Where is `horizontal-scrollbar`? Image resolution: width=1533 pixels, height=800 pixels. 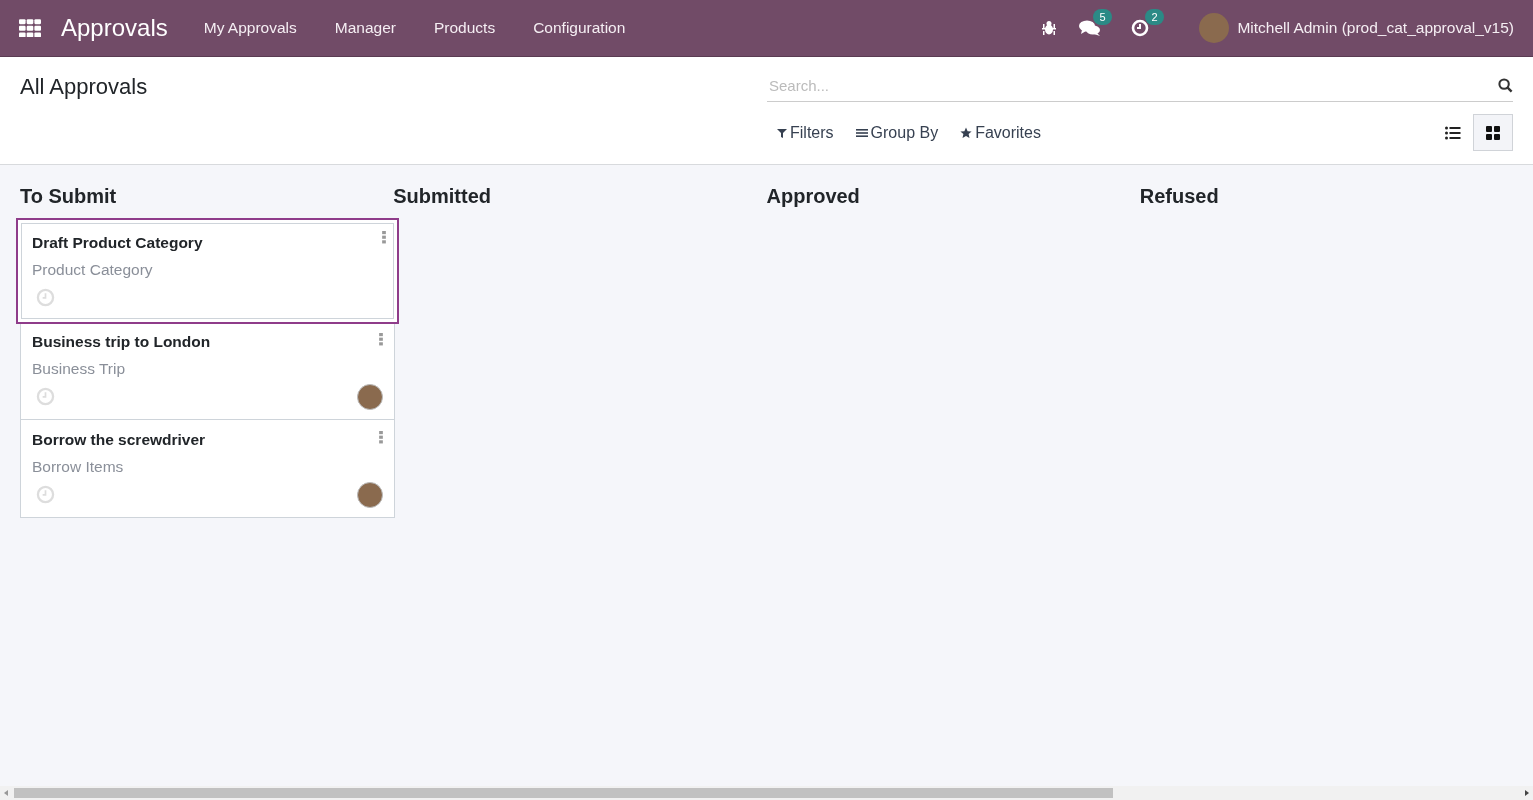
horizontal-scrollbar is located at coordinates (766, 793).